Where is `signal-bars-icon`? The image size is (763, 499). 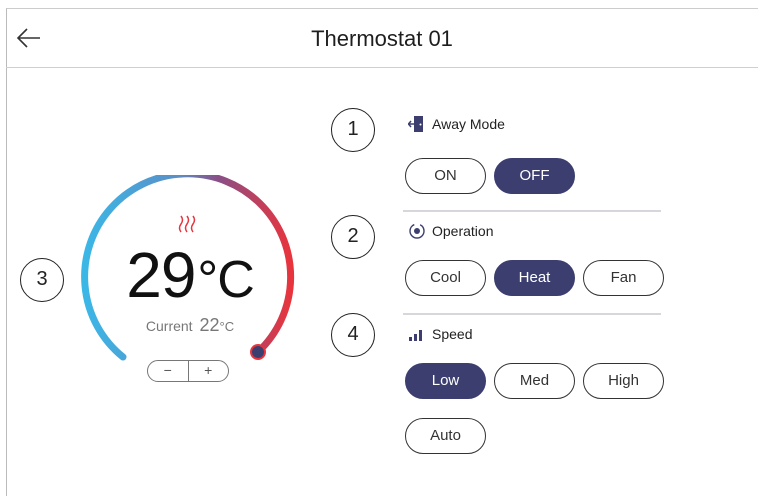
signal-bars-icon is located at coordinates (415, 335).